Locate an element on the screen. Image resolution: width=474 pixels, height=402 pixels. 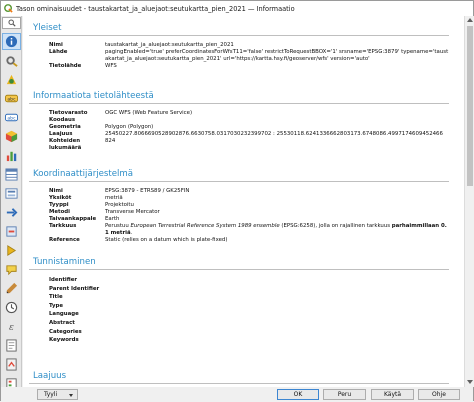
row-key: Abstract is located at coordinates (62, 322).